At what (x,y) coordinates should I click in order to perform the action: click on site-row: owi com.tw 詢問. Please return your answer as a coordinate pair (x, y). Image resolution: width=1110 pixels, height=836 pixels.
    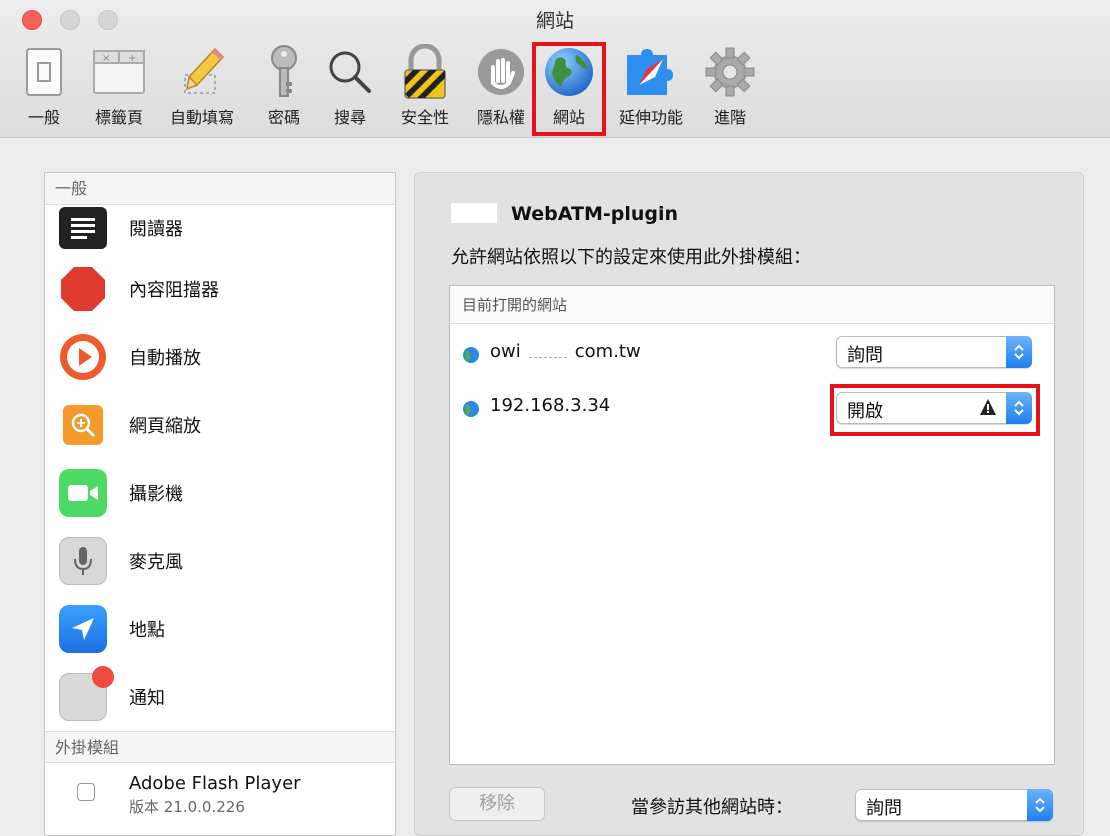
    Looking at the image, I should click on (752, 354).